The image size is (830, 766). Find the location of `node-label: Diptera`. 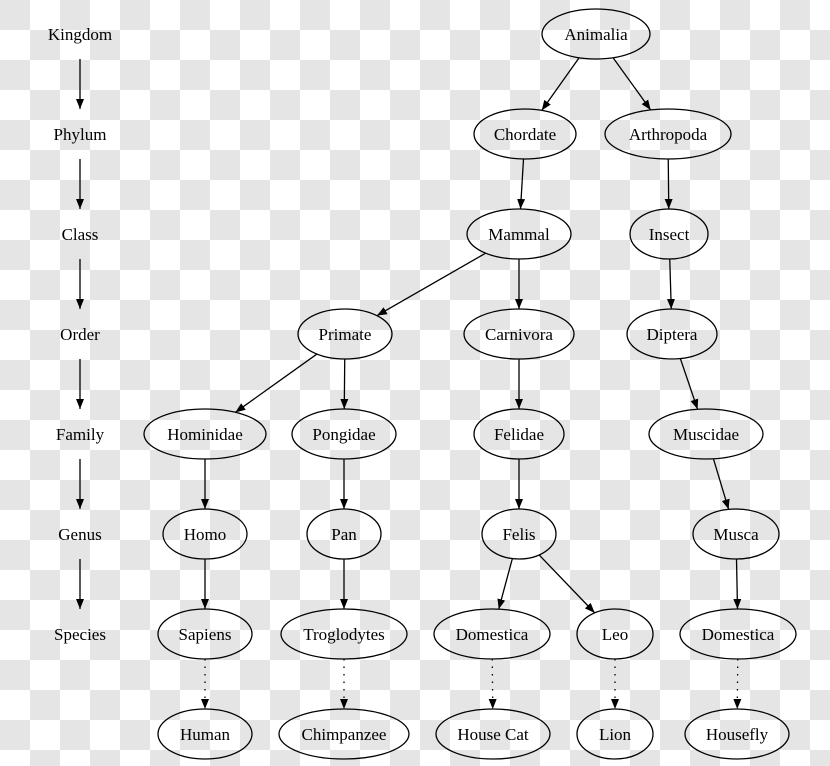

node-label: Diptera is located at coordinates (672, 334).